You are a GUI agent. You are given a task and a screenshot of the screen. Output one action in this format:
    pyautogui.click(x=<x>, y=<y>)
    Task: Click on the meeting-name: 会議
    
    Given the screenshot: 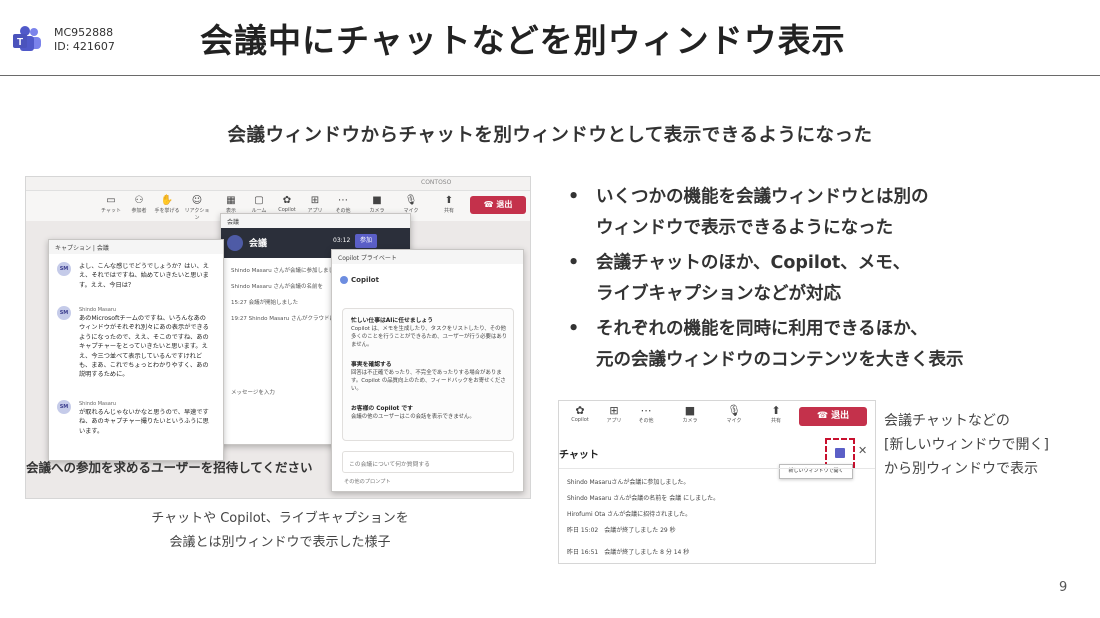 What is the action you would take?
    pyautogui.click(x=258, y=244)
    